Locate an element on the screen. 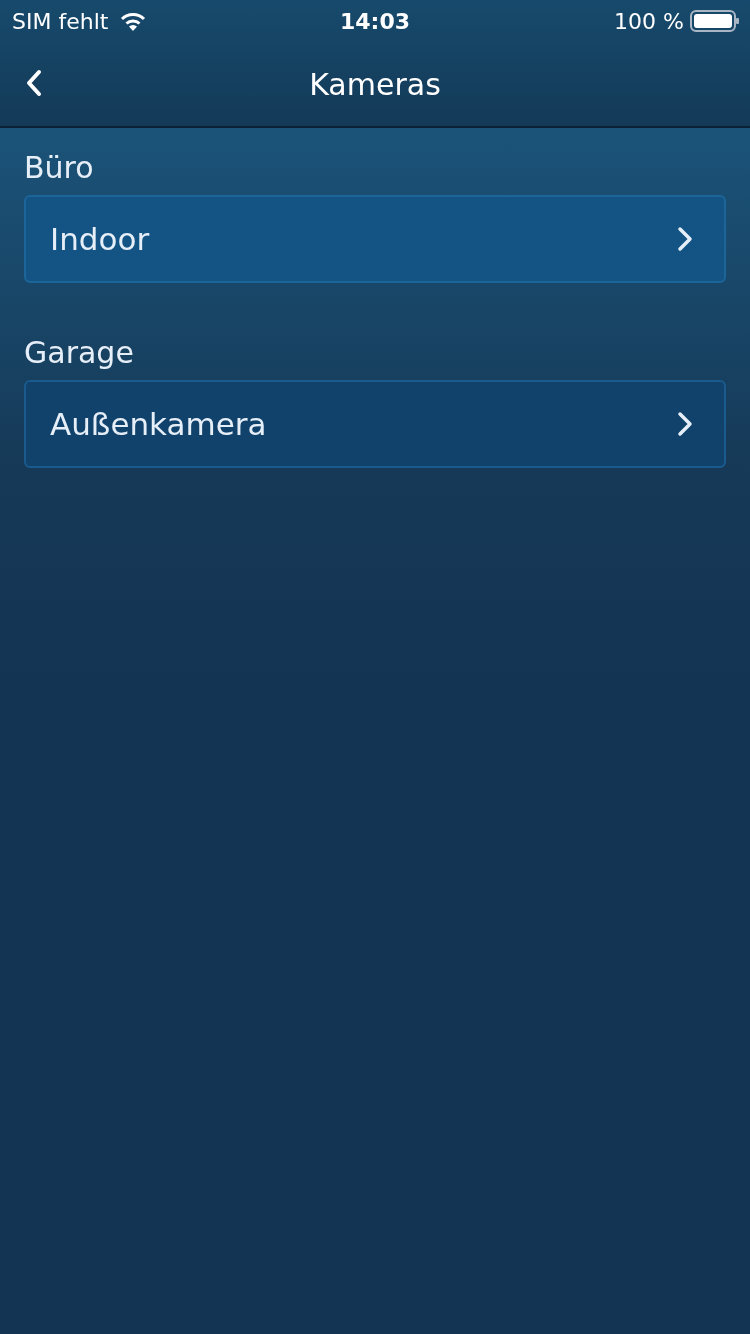  camera-row: Außenkamera is located at coordinates (375, 424).